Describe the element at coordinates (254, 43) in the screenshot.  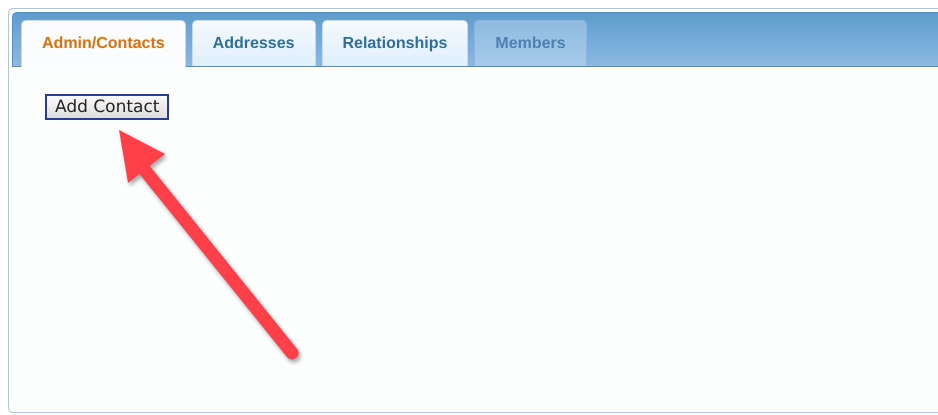
I see `tab: Addresses` at that location.